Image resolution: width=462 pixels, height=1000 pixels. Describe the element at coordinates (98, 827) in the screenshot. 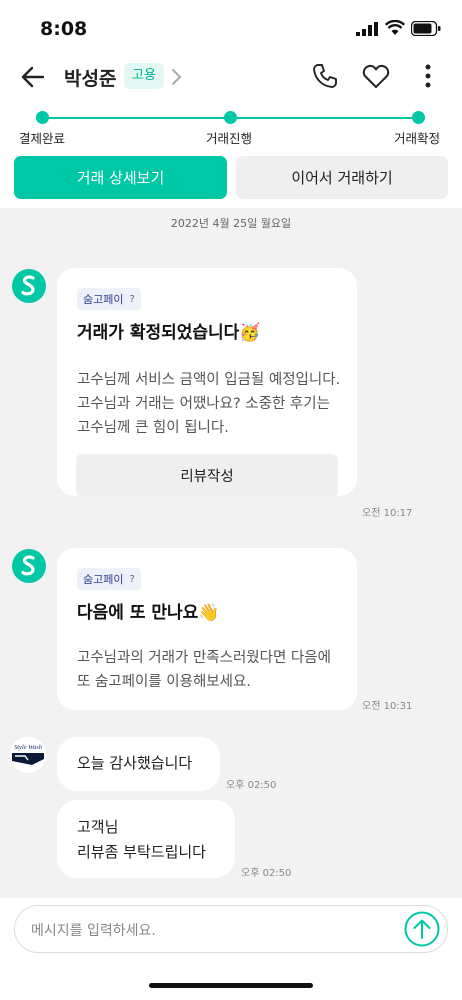

I see `message-text: 고객님` at that location.